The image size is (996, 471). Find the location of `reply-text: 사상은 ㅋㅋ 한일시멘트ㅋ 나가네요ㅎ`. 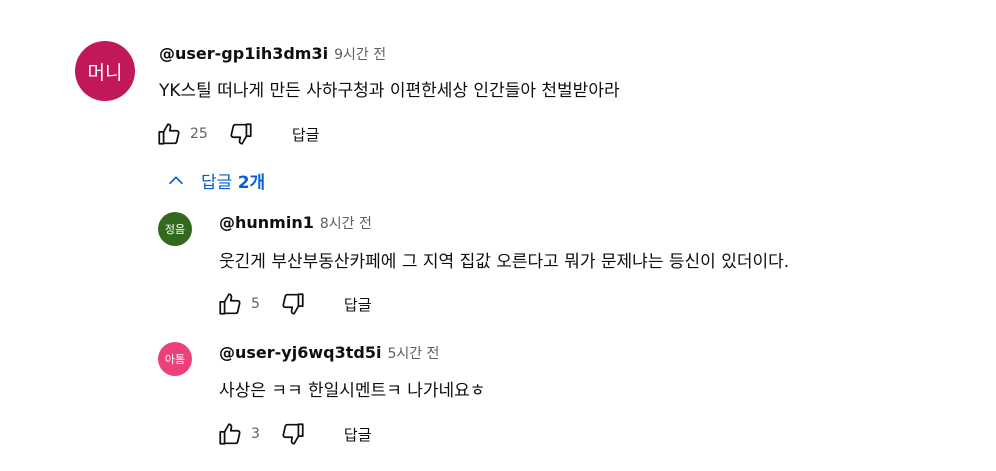

reply-text: 사상은 ㅋㅋ 한일시멘트ㅋ 나가네요ㅎ is located at coordinates (352, 391).